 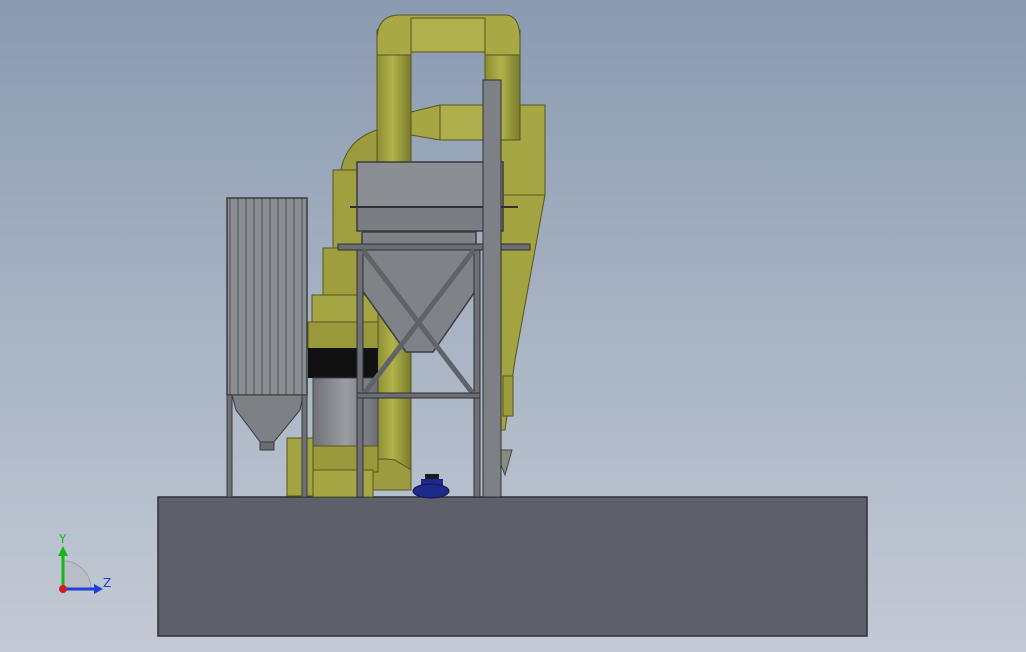 What do you see at coordinates (63, 539) in the screenshot?
I see `y-axis-label: Y` at bounding box center [63, 539].